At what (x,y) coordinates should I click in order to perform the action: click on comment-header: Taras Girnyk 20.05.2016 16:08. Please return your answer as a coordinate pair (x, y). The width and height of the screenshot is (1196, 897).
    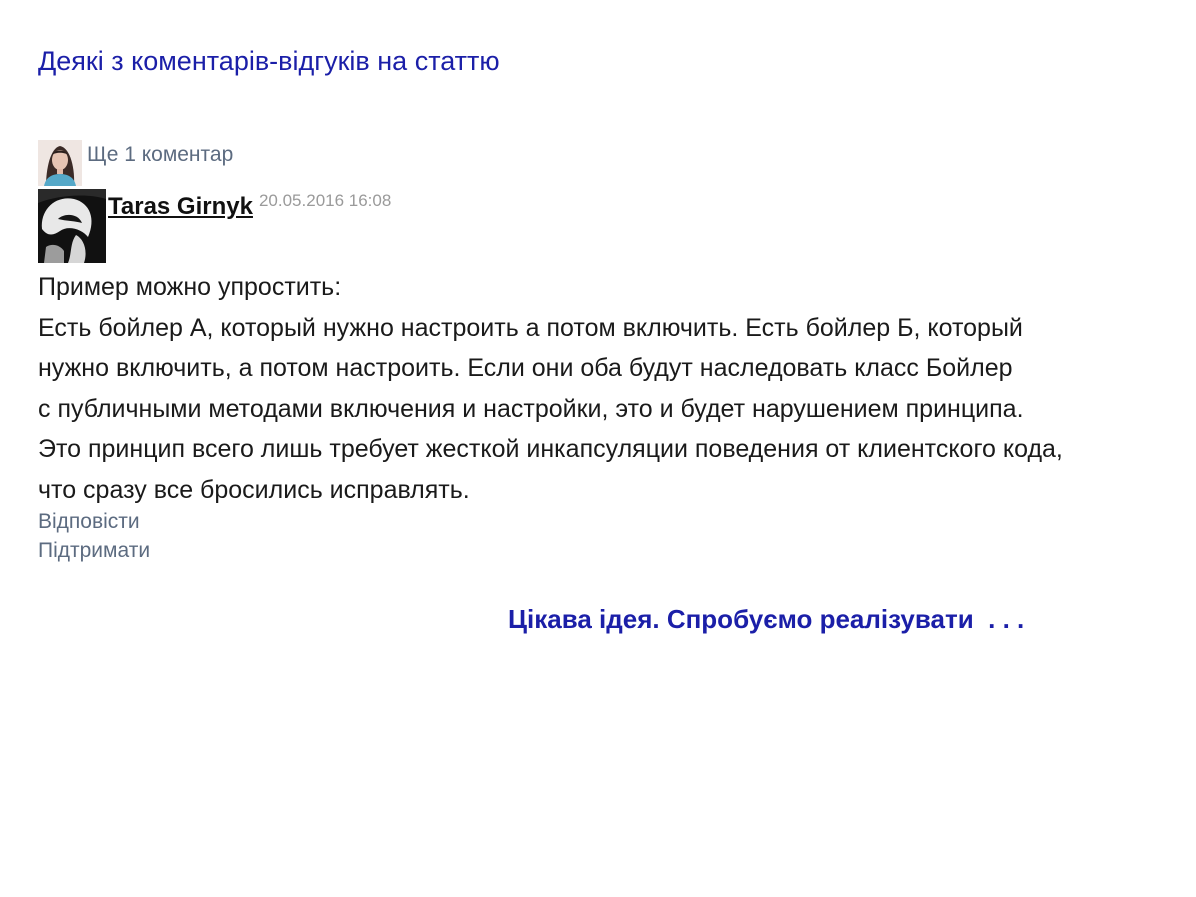
    Looking at the image, I should click on (214, 226).